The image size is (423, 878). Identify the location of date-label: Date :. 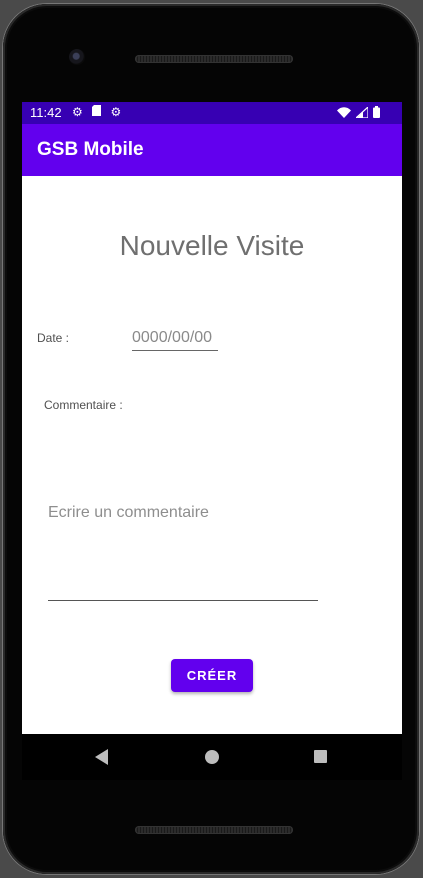
(53, 338).